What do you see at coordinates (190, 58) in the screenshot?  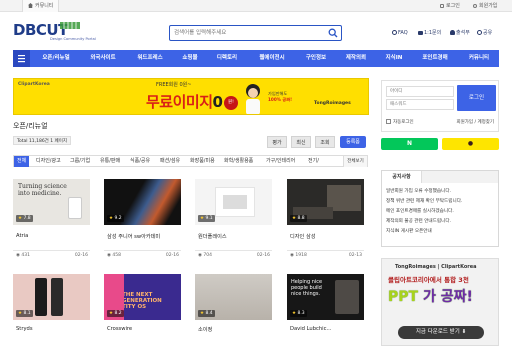 I see `nav-item-shopping: 쇼핑몰` at bounding box center [190, 58].